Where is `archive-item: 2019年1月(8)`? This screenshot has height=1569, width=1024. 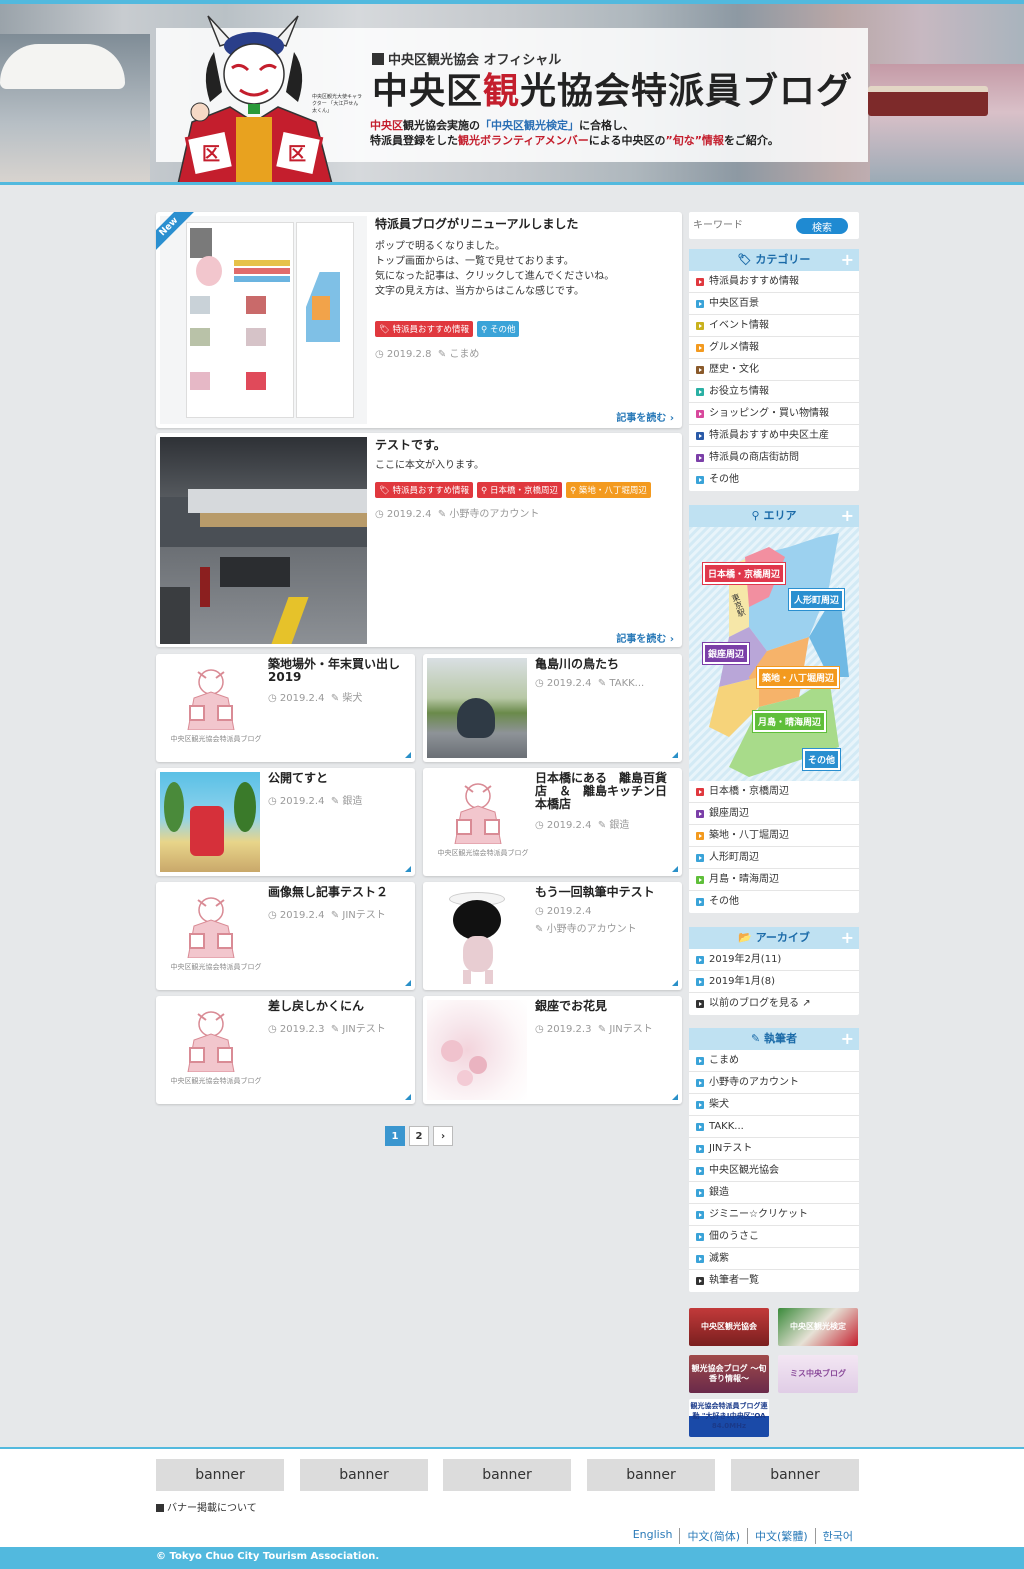
archive-item: 2019年1月(8) is located at coordinates (774, 982).